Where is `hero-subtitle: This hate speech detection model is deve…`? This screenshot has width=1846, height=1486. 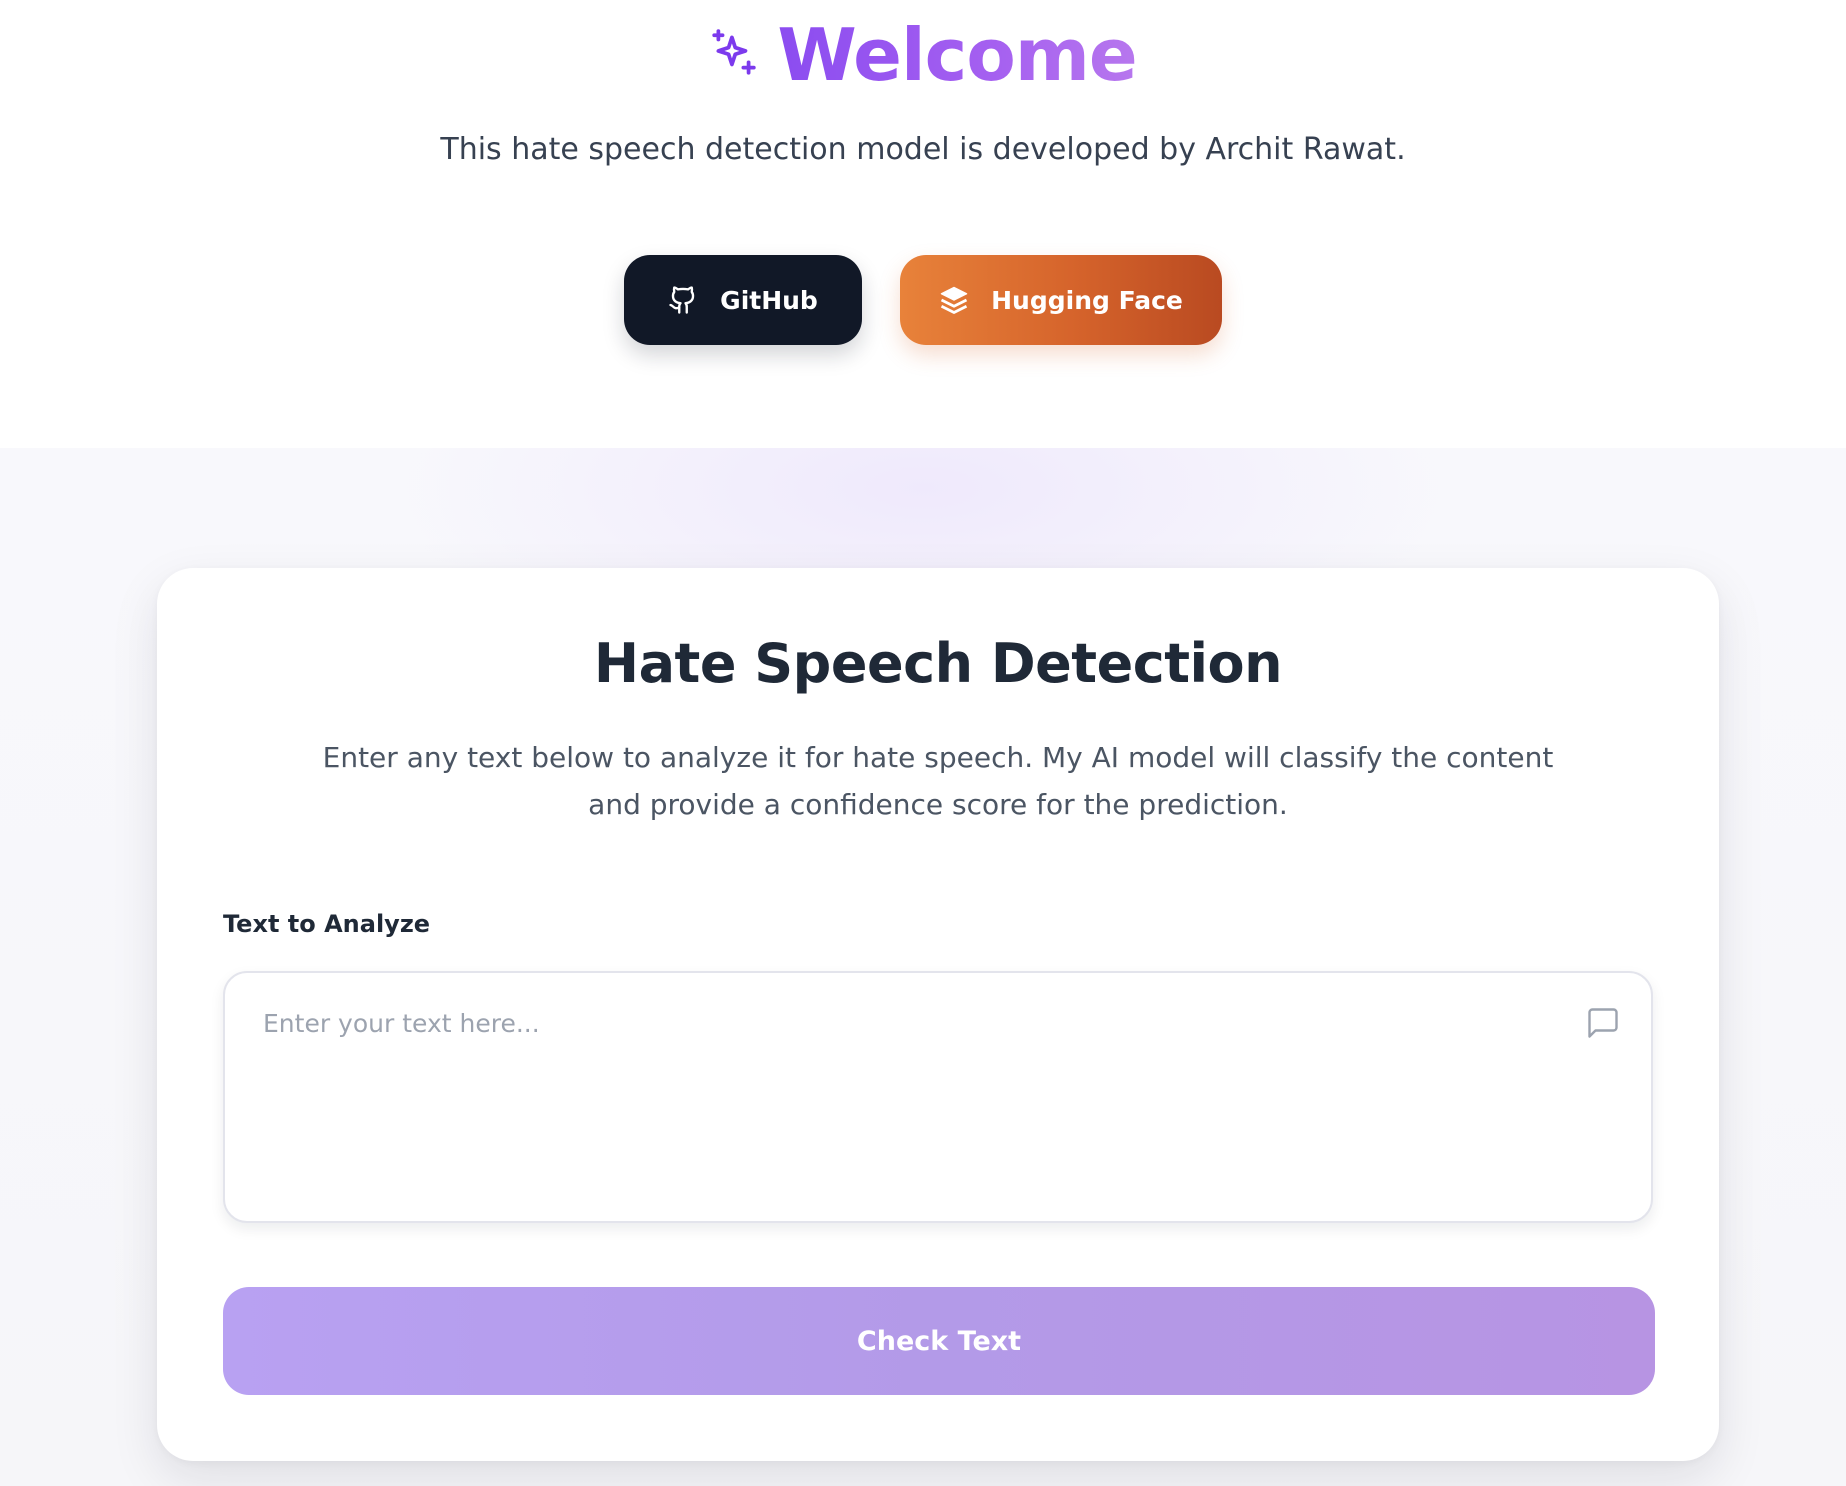 hero-subtitle: This hate speech detection model is deve… is located at coordinates (923, 149).